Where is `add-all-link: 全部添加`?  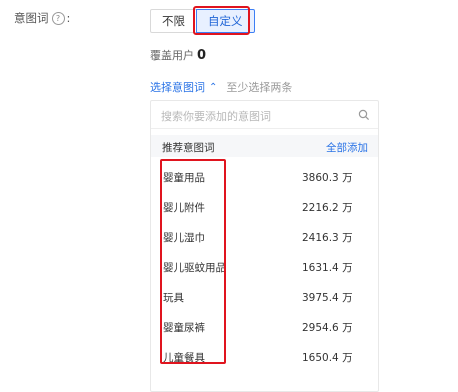 add-all-link: 全部添加 is located at coordinates (347, 147).